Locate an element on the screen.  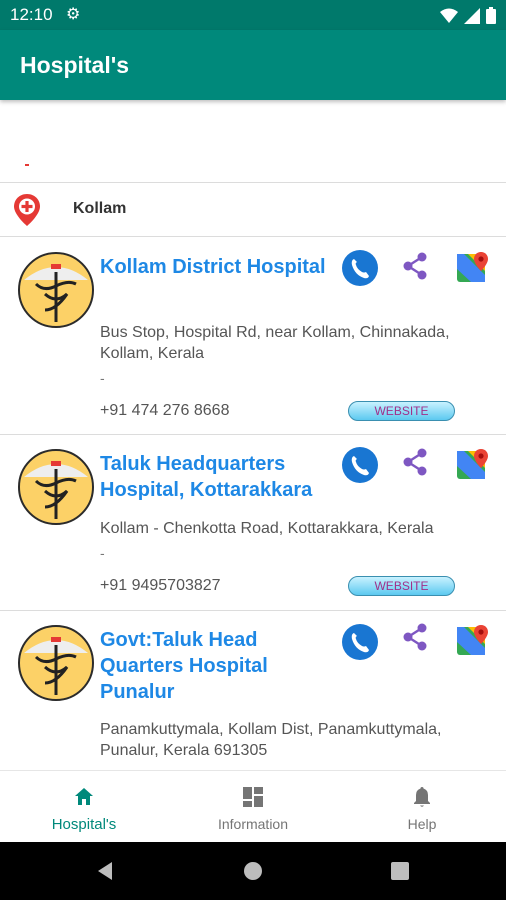
battery-icon is located at coordinates (491, 15).